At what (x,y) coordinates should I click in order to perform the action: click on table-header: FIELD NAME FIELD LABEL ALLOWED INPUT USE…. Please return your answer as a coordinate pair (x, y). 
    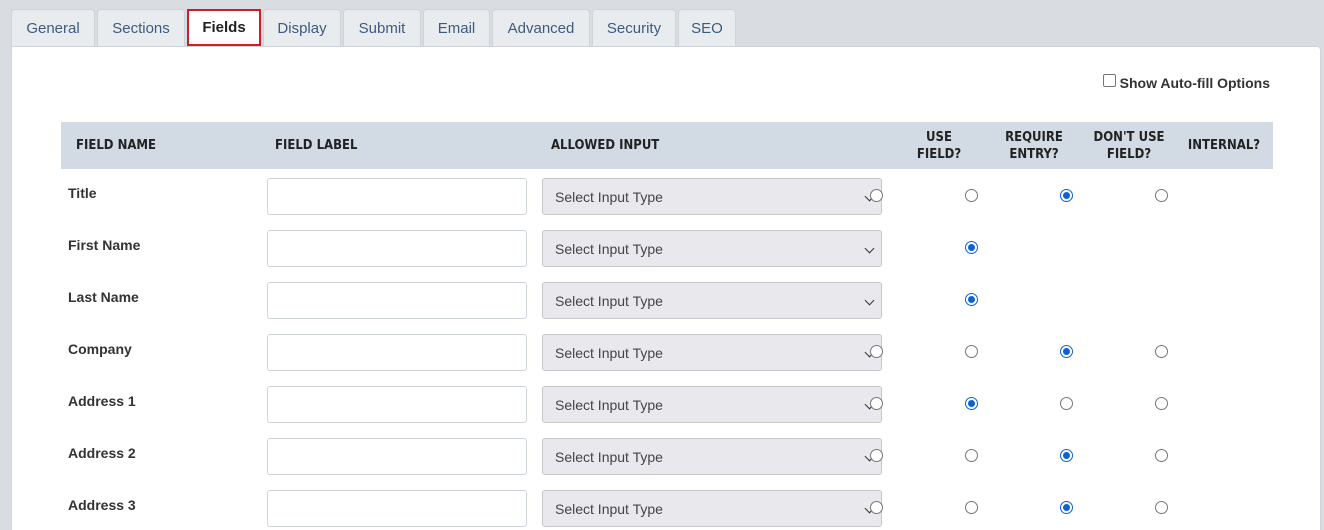
    Looking at the image, I should click on (667, 145).